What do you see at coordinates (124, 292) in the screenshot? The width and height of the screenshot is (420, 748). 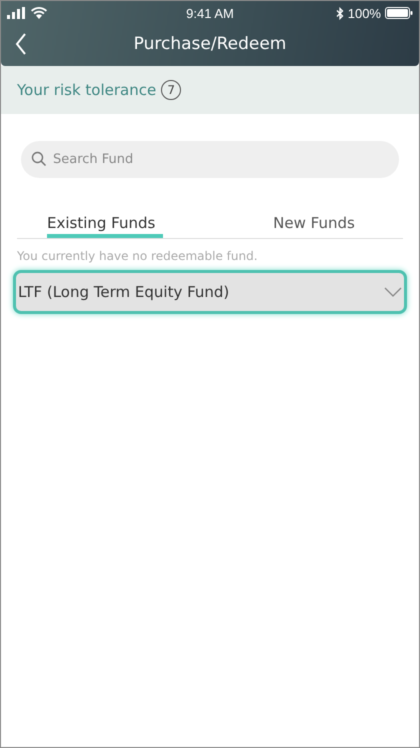 I see `fund-category-title: LTF (Long Term Equity Fund)` at bounding box center [124, 292].